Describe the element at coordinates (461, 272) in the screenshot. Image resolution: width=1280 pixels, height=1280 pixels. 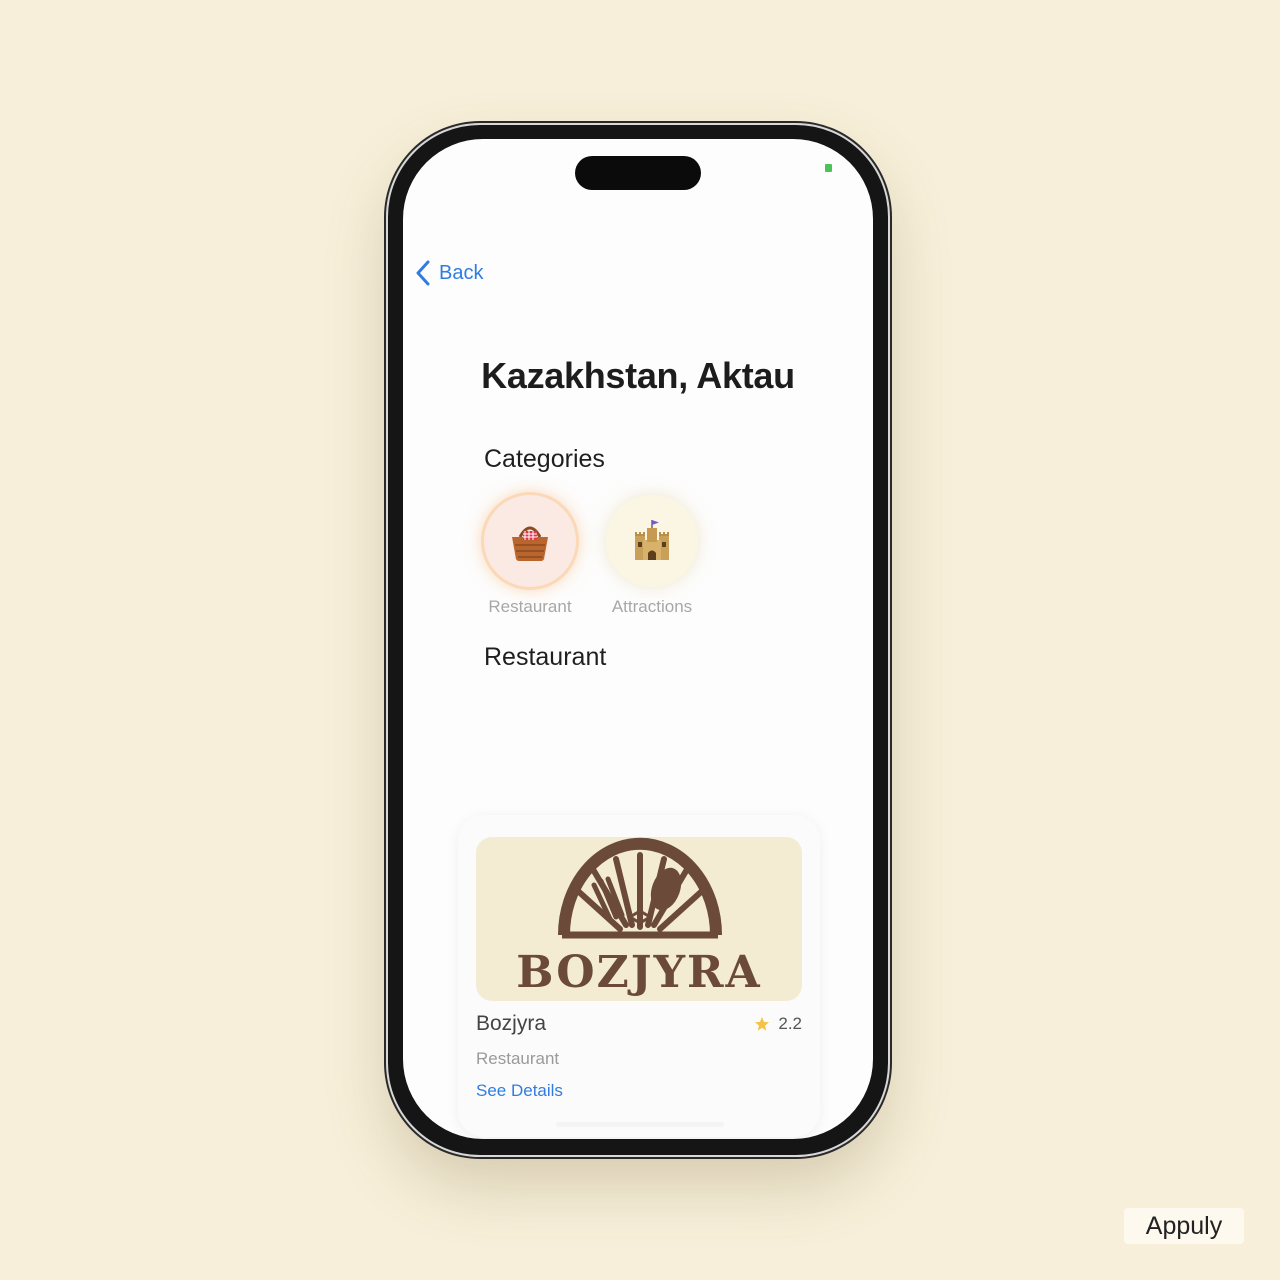
I see `back-label: Back` at that location.